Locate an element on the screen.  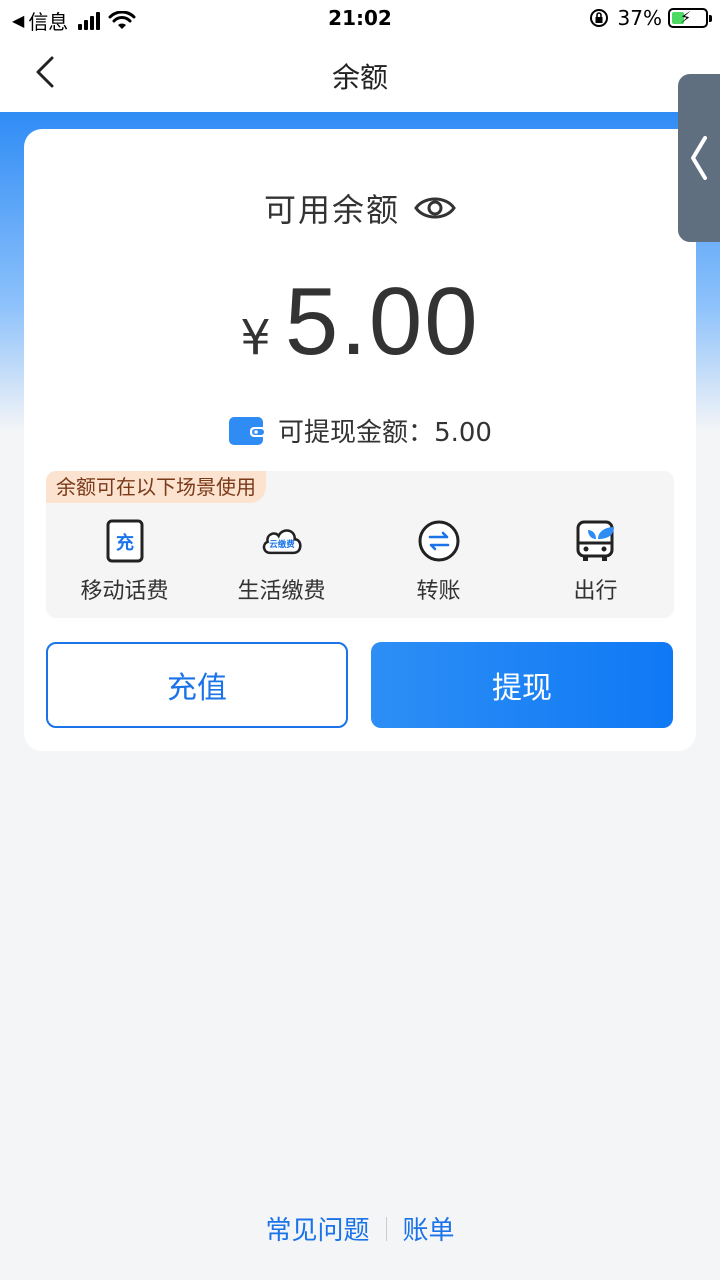
withdraw-button: 提现 is located at coordinates (522, 685).